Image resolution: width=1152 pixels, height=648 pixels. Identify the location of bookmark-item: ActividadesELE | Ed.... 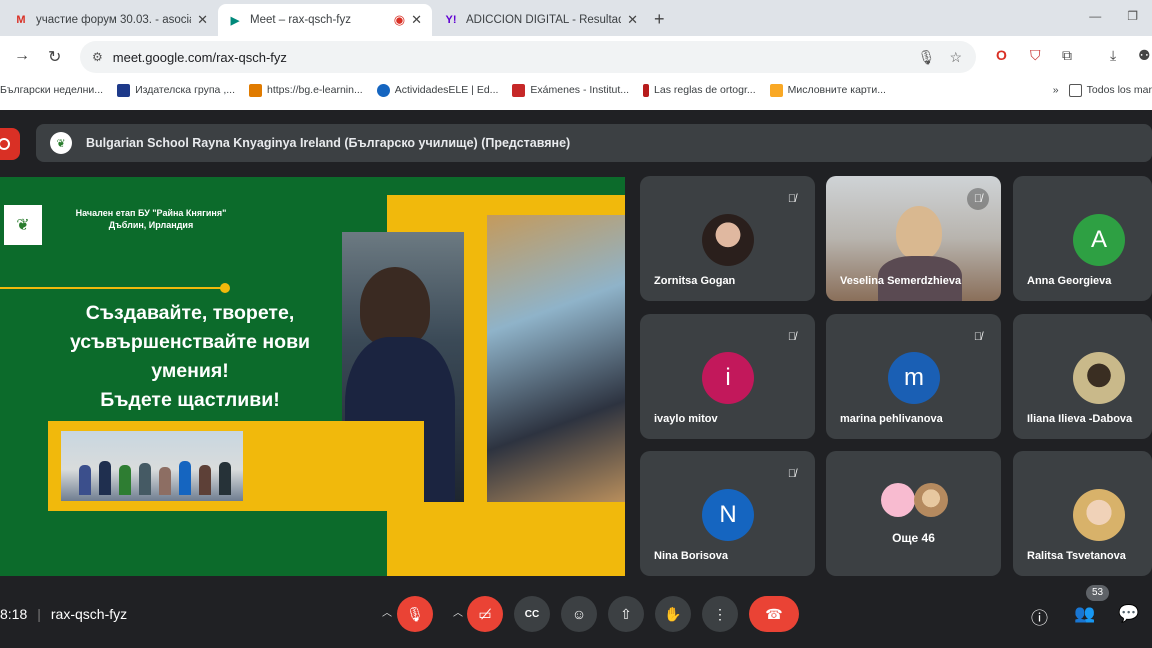
(437, 90).